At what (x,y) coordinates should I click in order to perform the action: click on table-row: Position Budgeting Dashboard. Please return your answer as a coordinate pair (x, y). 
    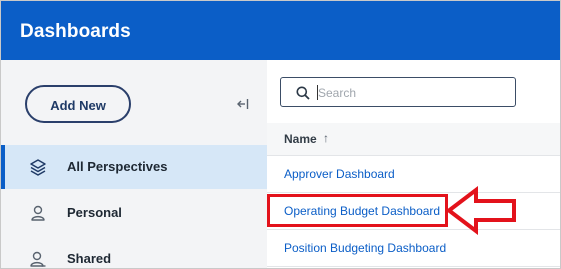
    Looking at the image, I should click on (413, 248).